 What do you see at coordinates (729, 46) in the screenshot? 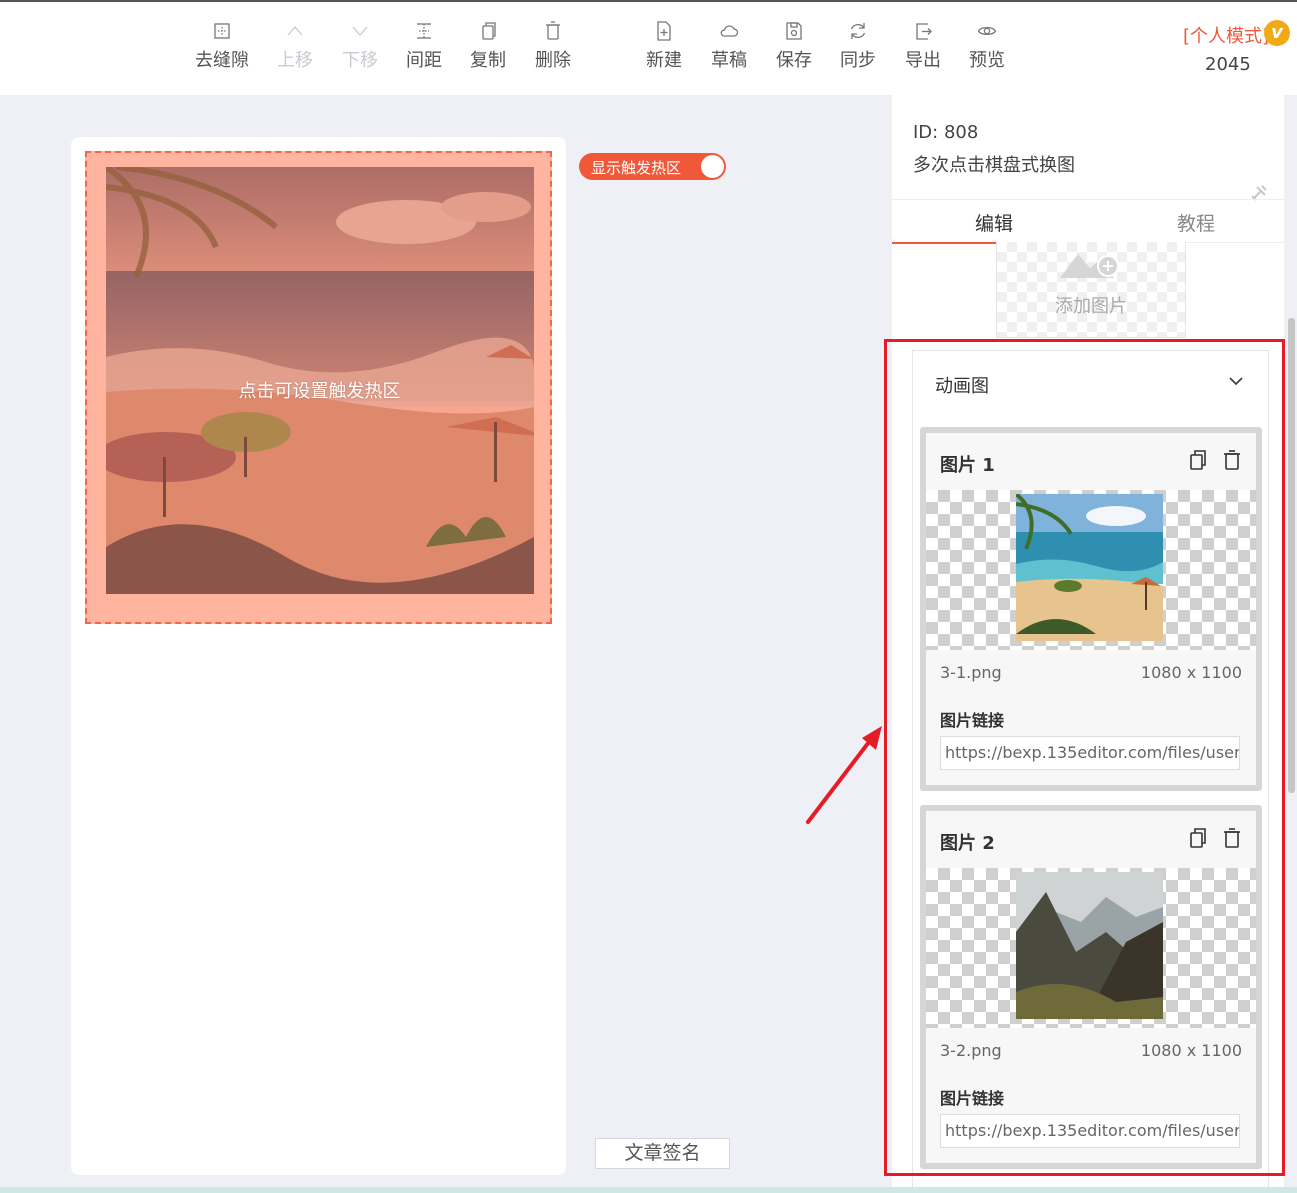
I see `draft-button: 草稿` at bounding box center [729, 46].